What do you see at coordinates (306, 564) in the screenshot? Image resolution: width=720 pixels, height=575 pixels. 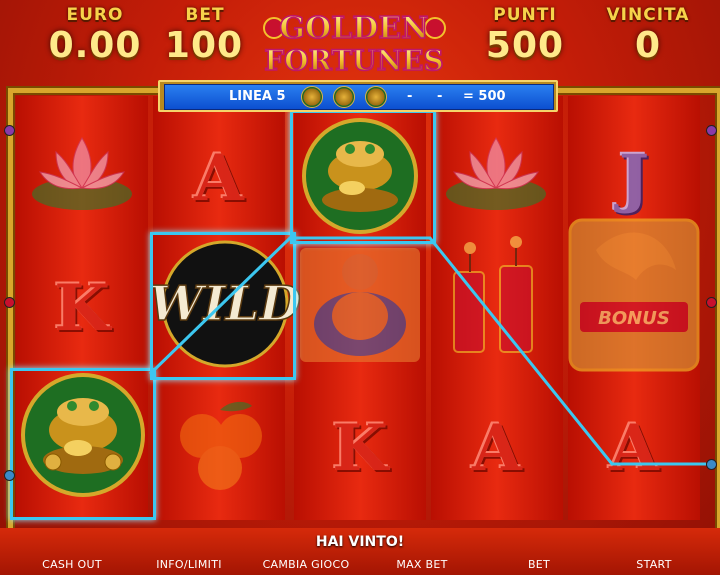 I see `change-game-button: CAMBIA GIOCO` at bounding box center [306, 564].